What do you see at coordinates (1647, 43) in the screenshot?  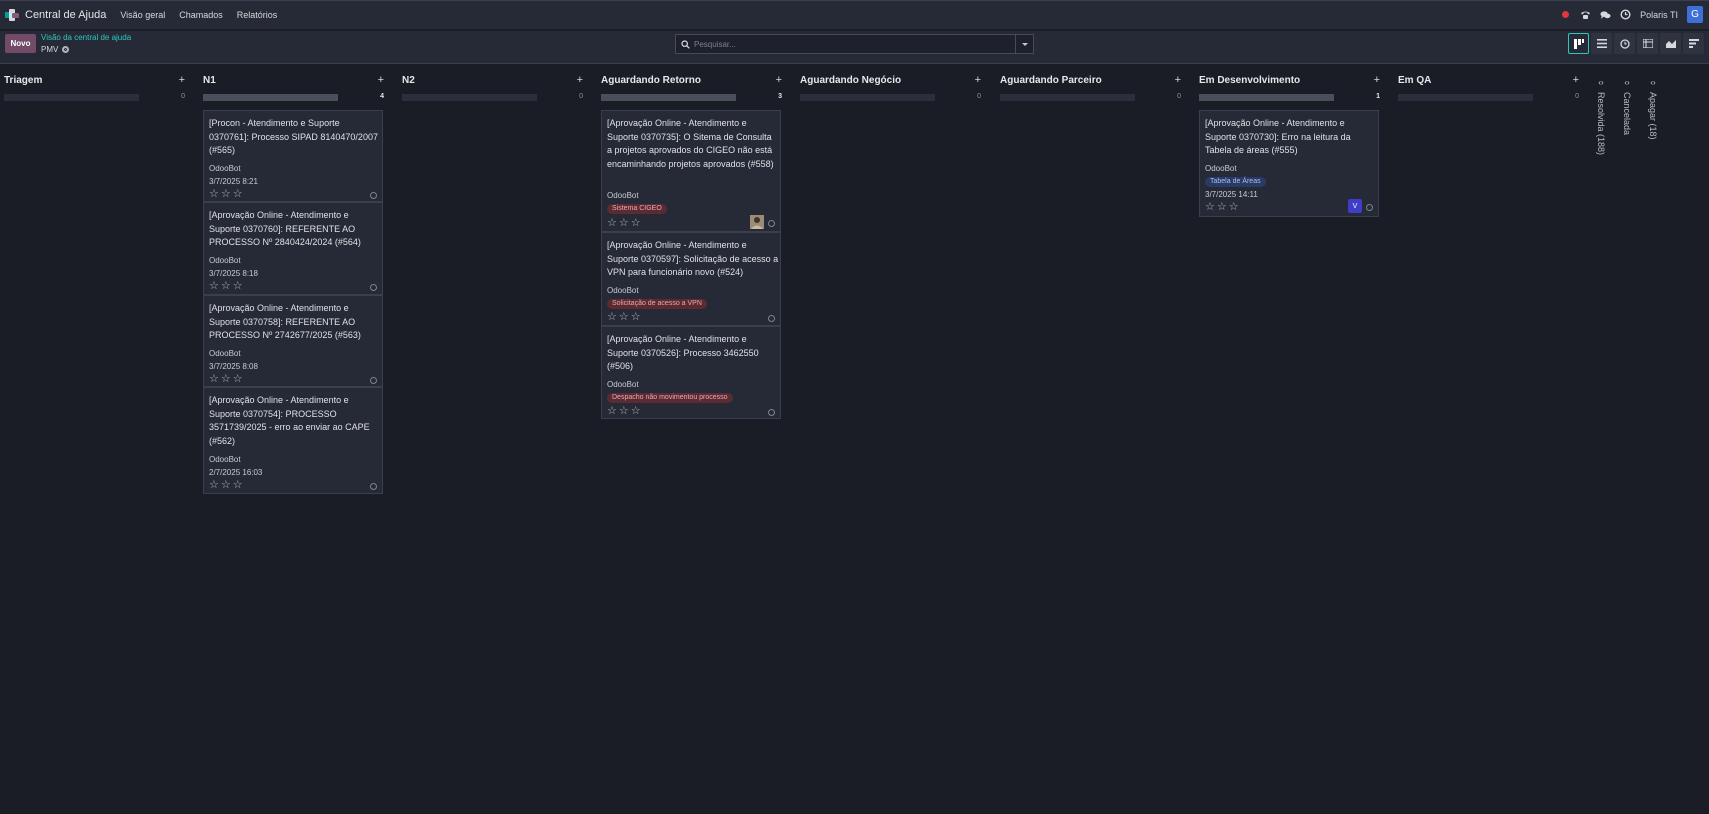 I see `pivot-view-button` at bounding box center [1647, 43].